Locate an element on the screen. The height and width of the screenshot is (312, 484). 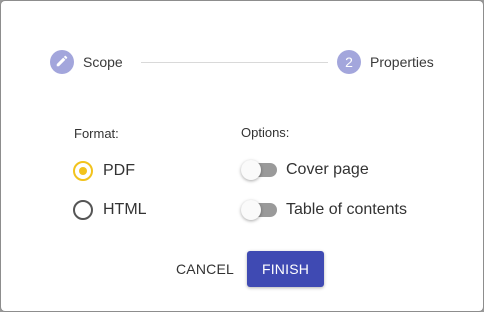
options-label: Options: is located at coordinates (265, 132).